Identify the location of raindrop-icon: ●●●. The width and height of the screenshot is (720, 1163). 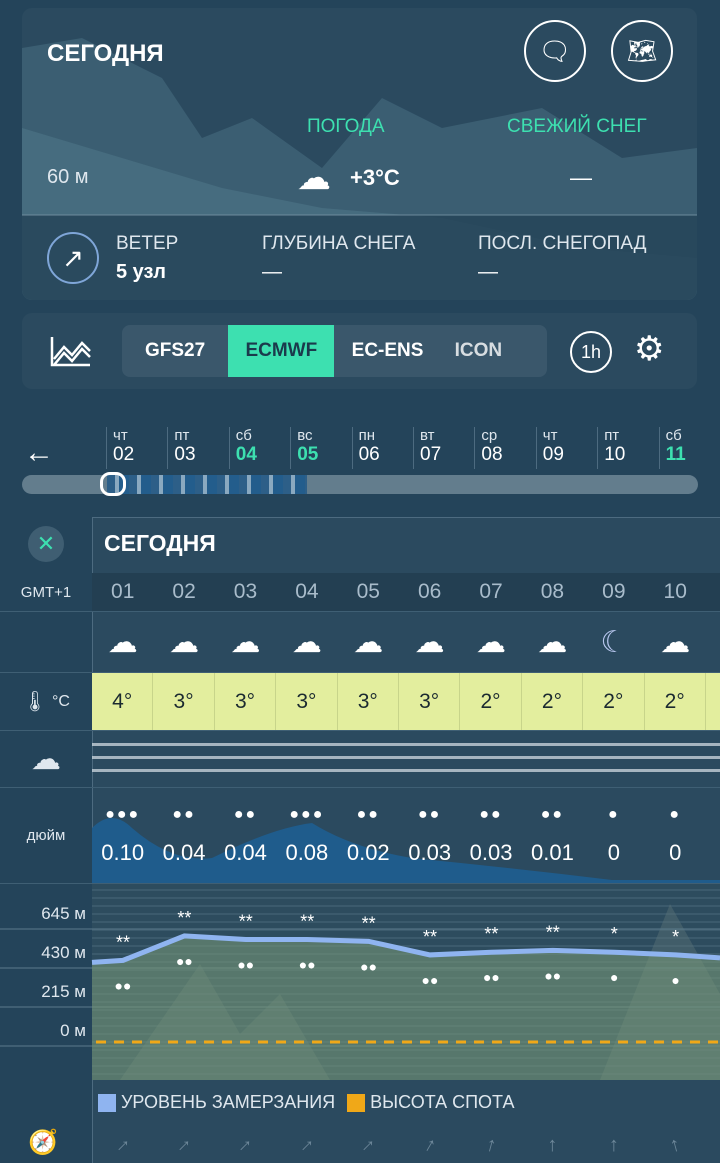
(307, 814).